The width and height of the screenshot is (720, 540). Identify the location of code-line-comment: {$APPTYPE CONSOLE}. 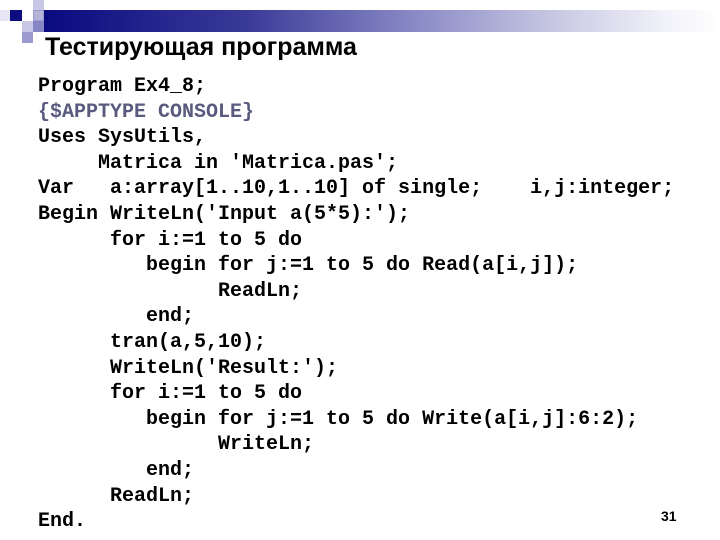
(146, 112).